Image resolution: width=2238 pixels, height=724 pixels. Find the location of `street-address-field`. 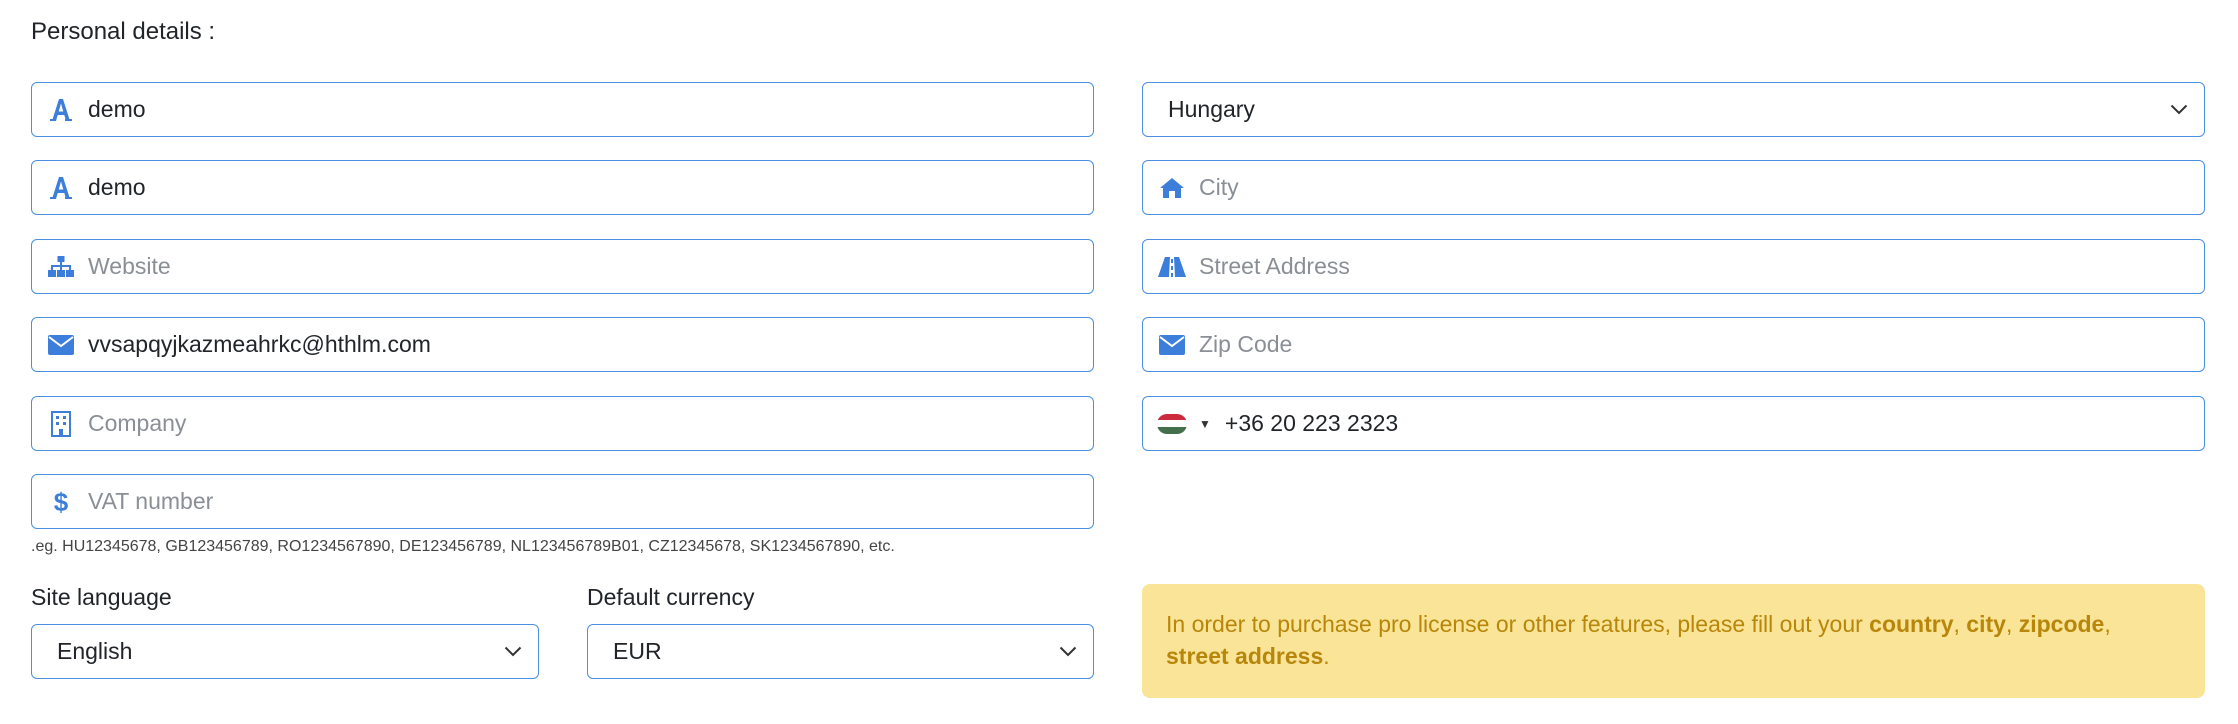

street-address-field is located at coordinates (1673, 266).